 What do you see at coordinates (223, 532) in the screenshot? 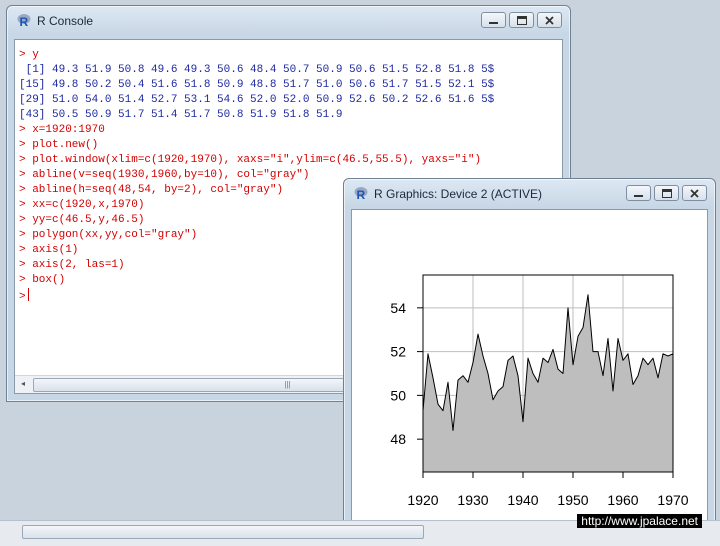
I see `scrollbar-thumb` at bounding box center [223, 532].